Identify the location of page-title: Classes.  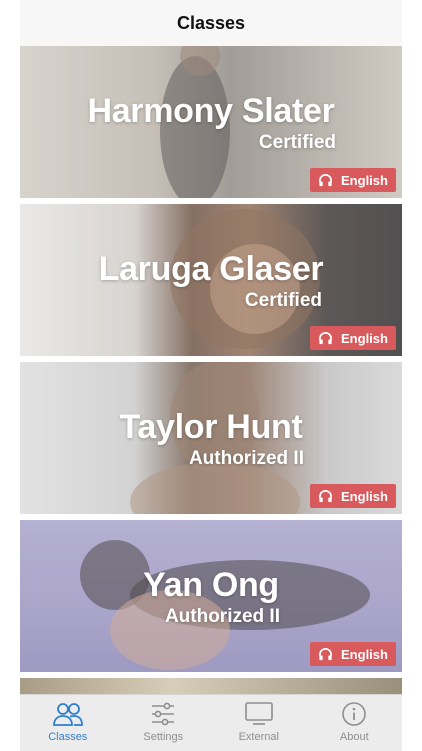
(211, 22).